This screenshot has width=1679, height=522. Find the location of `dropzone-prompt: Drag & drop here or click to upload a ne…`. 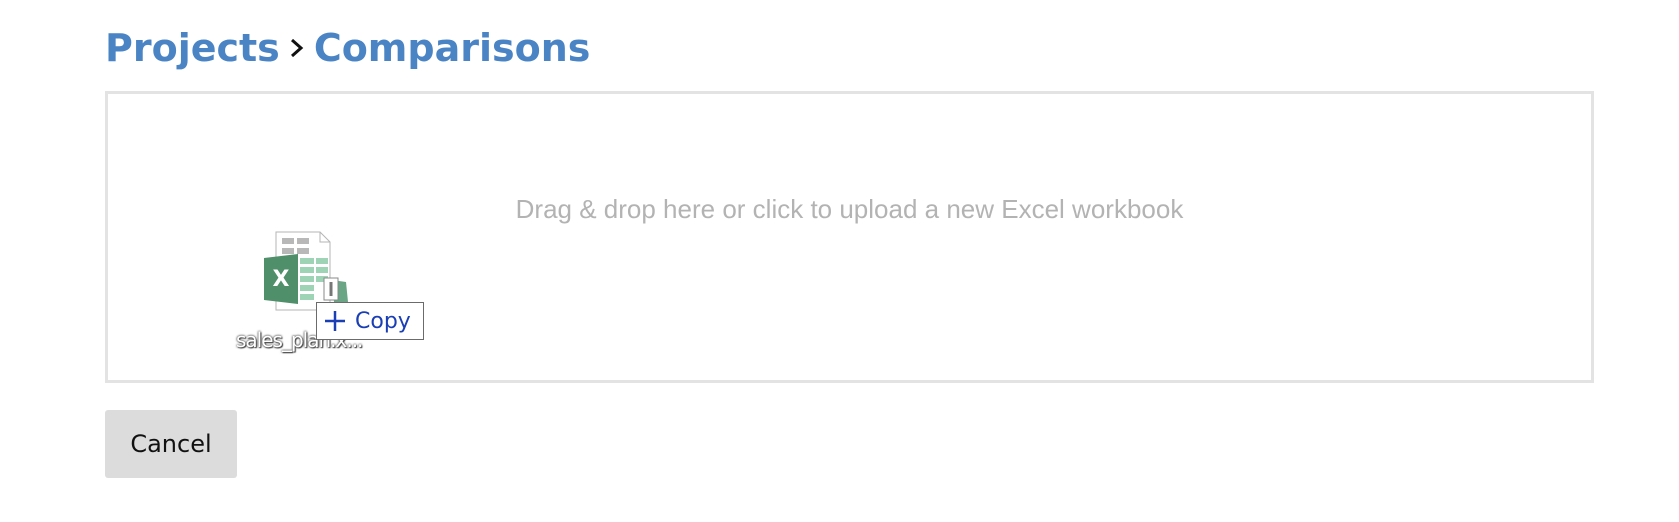

dropzone-prompt: Drag & drop here or click to upload a ne… is located at coordinates (849, 209).